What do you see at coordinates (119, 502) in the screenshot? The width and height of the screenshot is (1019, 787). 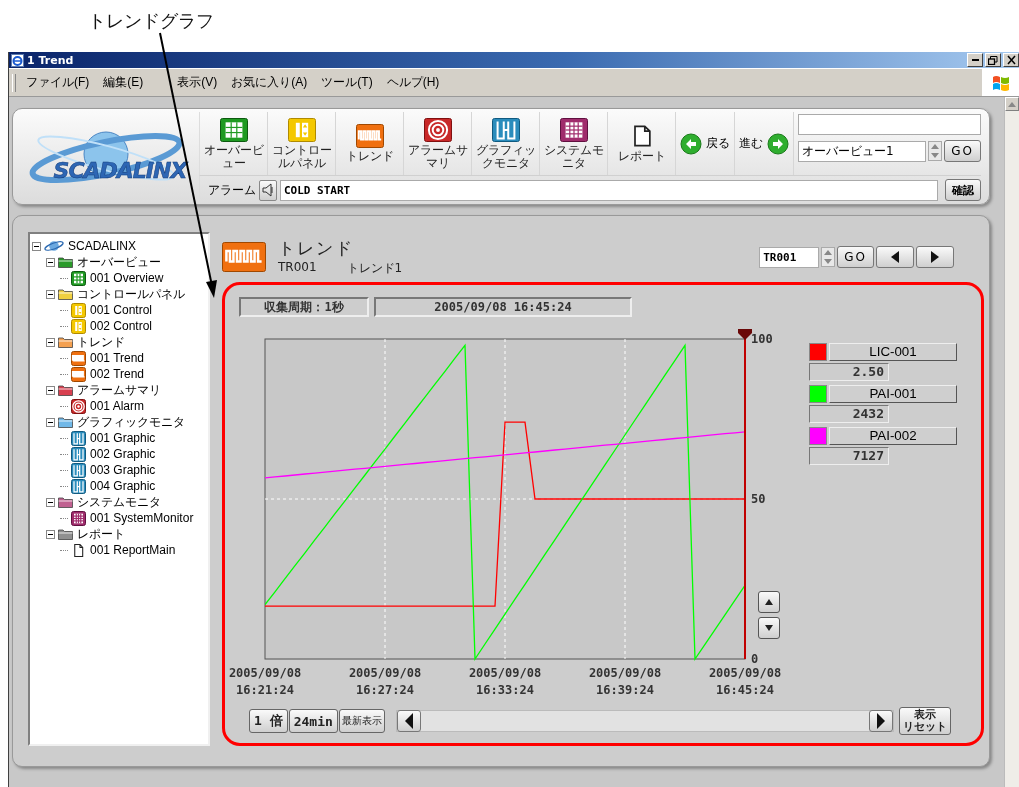 I see `tree-item: システムモニタ` at bounding box center [119, 502].